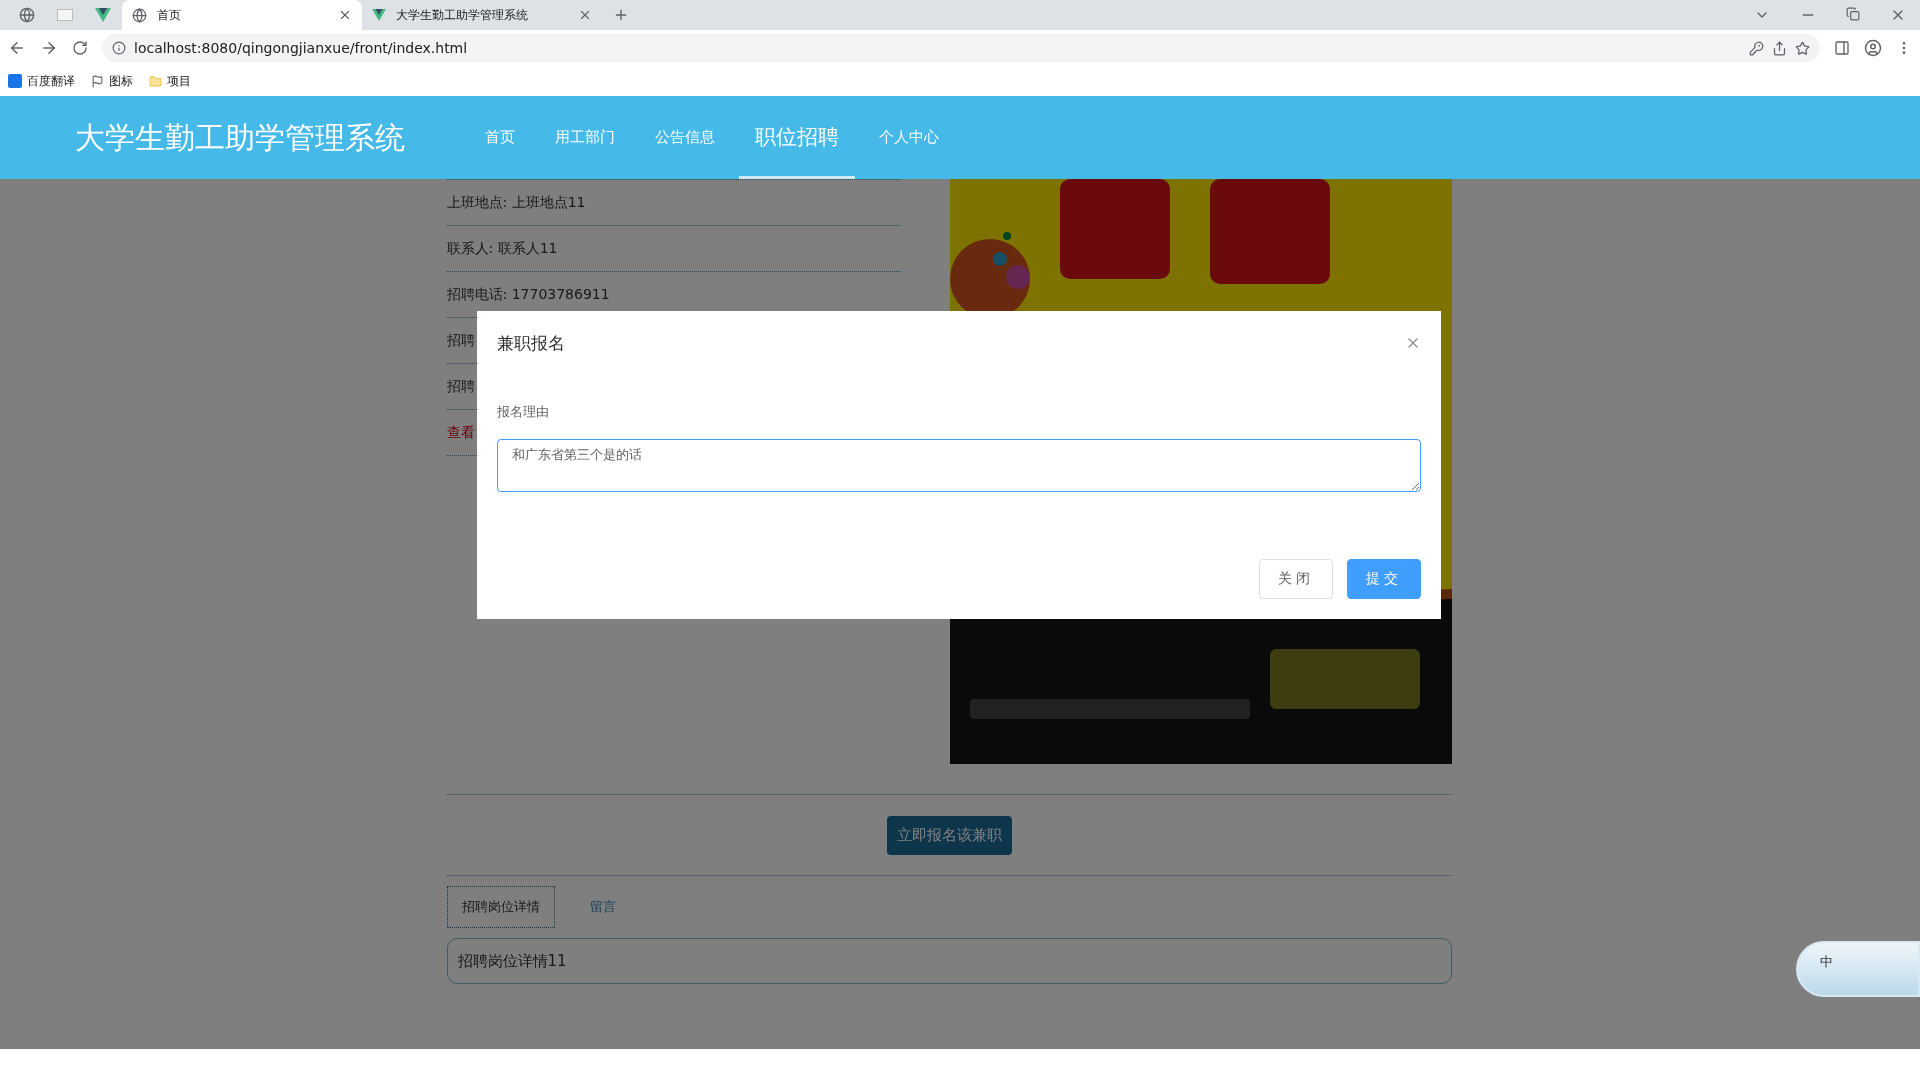 This screenshot has width=1920, height=1072. Describe the element at coordinates (1842, 48) in the screenshot. I see `side-panel-icon` at that location.